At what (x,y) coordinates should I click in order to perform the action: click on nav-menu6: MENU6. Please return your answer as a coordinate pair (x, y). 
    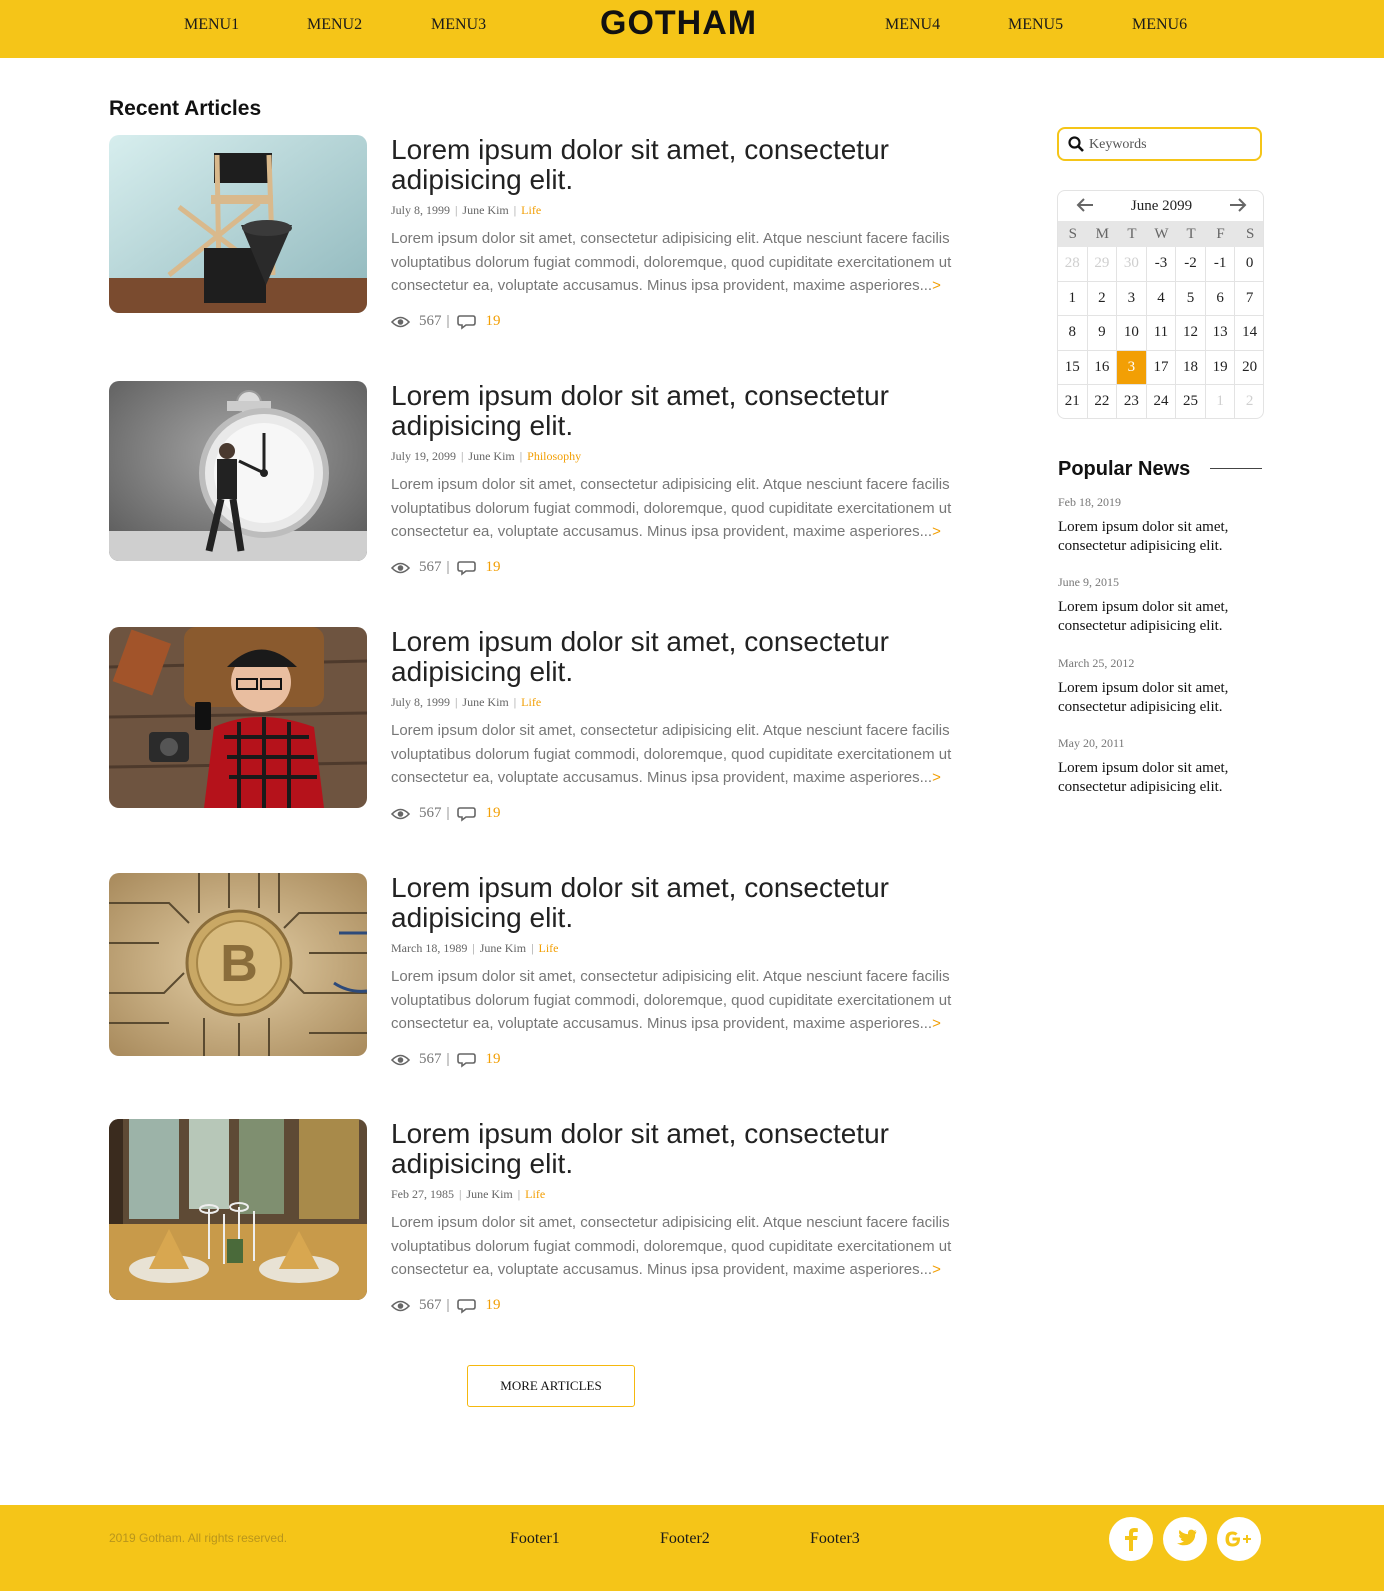
    Looking at the image, I should click on (1159, 25).